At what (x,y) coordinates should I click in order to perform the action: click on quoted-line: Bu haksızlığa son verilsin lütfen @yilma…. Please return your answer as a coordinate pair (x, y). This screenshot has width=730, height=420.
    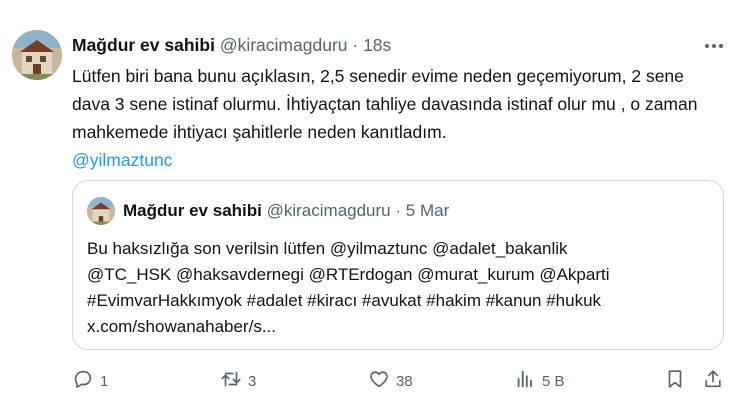
    Looking at the image, I should click on (327, 248).